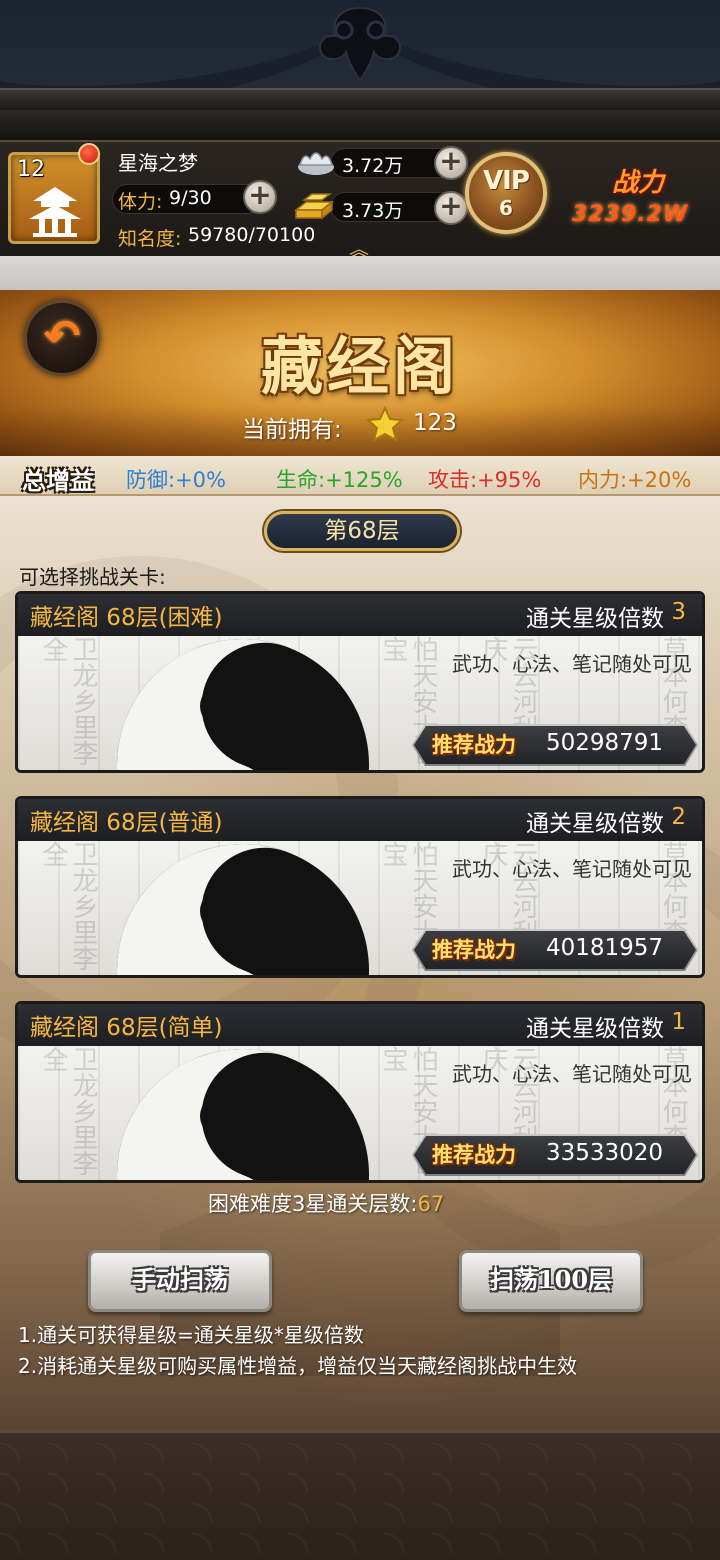 Image resolution: width=720 pixels, height=1560 pixels. I want to click on recommended-power-badge: 推荐战力 50298791, so click(555, 745).